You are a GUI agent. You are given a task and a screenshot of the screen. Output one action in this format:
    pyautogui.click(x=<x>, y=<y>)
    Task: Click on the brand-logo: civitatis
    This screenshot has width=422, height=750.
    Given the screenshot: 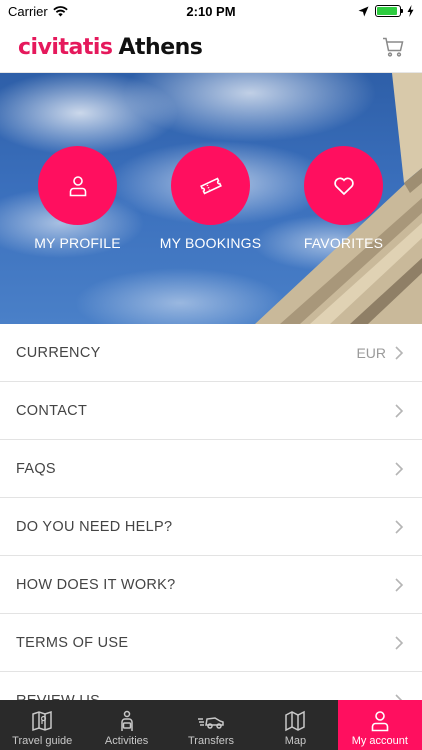 What is the action you would take?
    pyautogui.click(x=65, y=47)
    